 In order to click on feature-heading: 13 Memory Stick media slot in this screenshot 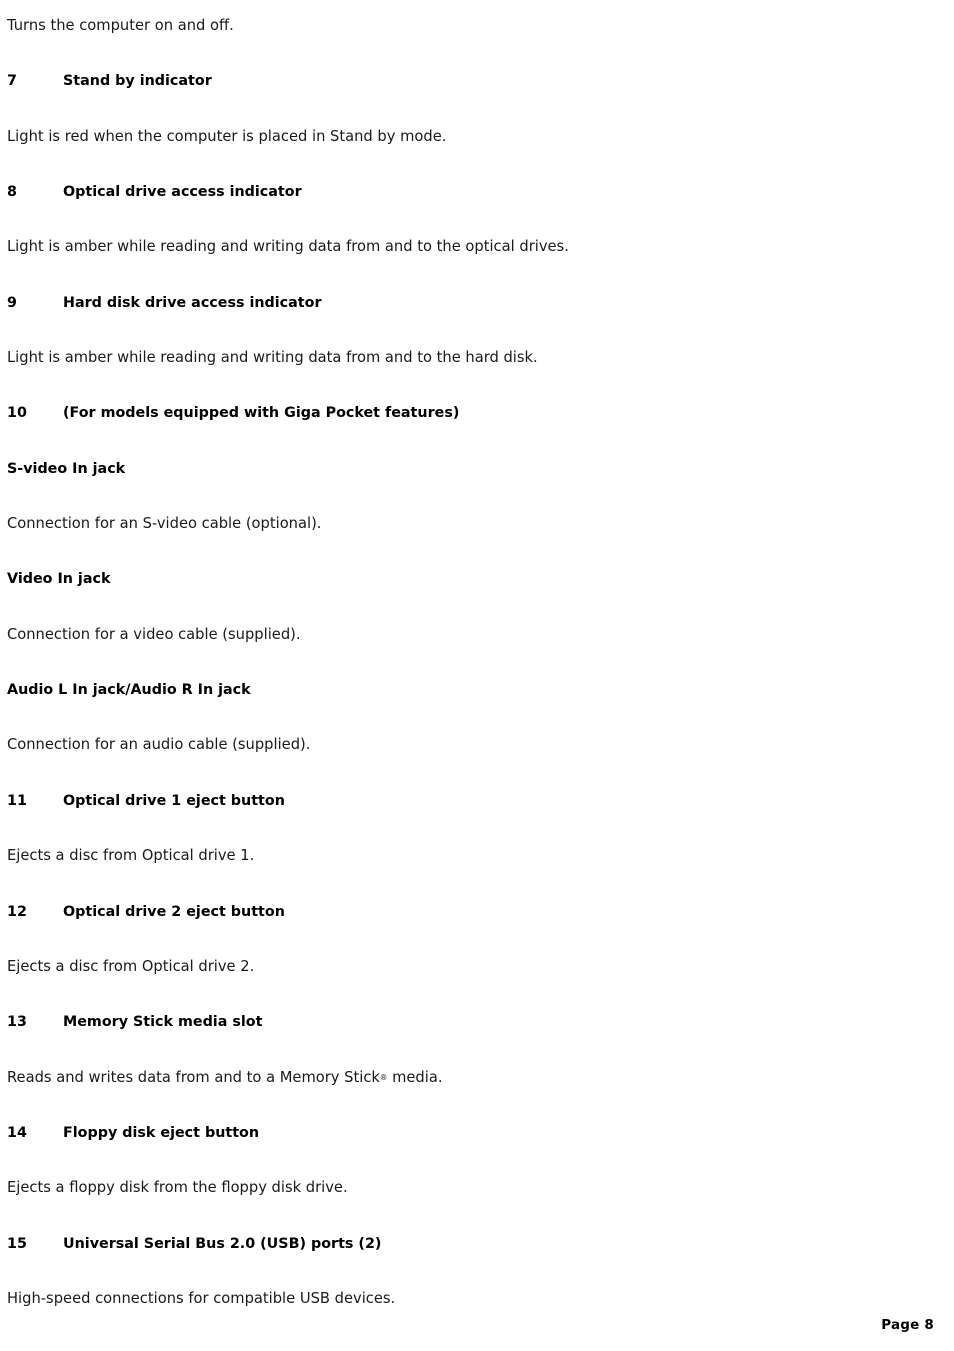, I will do `click(457, 1023)`.